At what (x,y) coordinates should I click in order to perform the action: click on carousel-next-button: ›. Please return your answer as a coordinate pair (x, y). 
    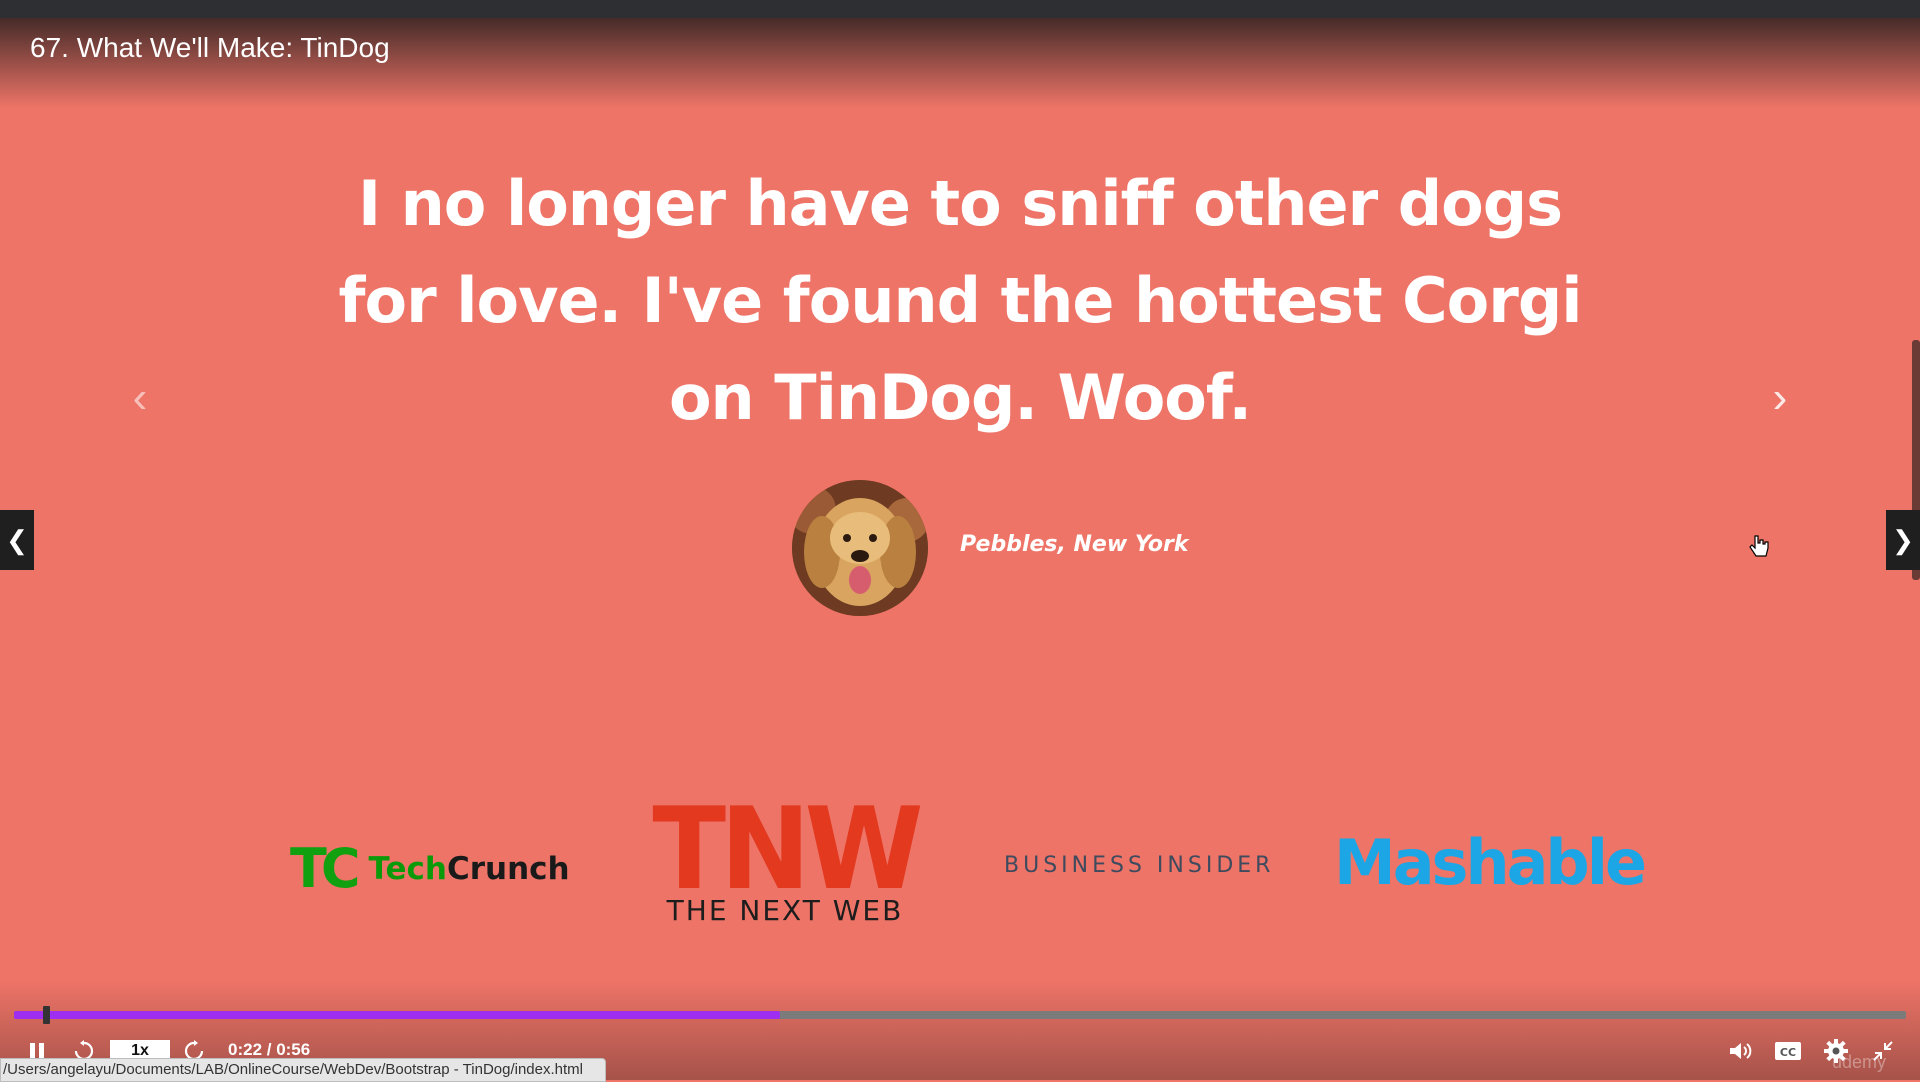
    Looking at the image, I should click on (1780, 397).